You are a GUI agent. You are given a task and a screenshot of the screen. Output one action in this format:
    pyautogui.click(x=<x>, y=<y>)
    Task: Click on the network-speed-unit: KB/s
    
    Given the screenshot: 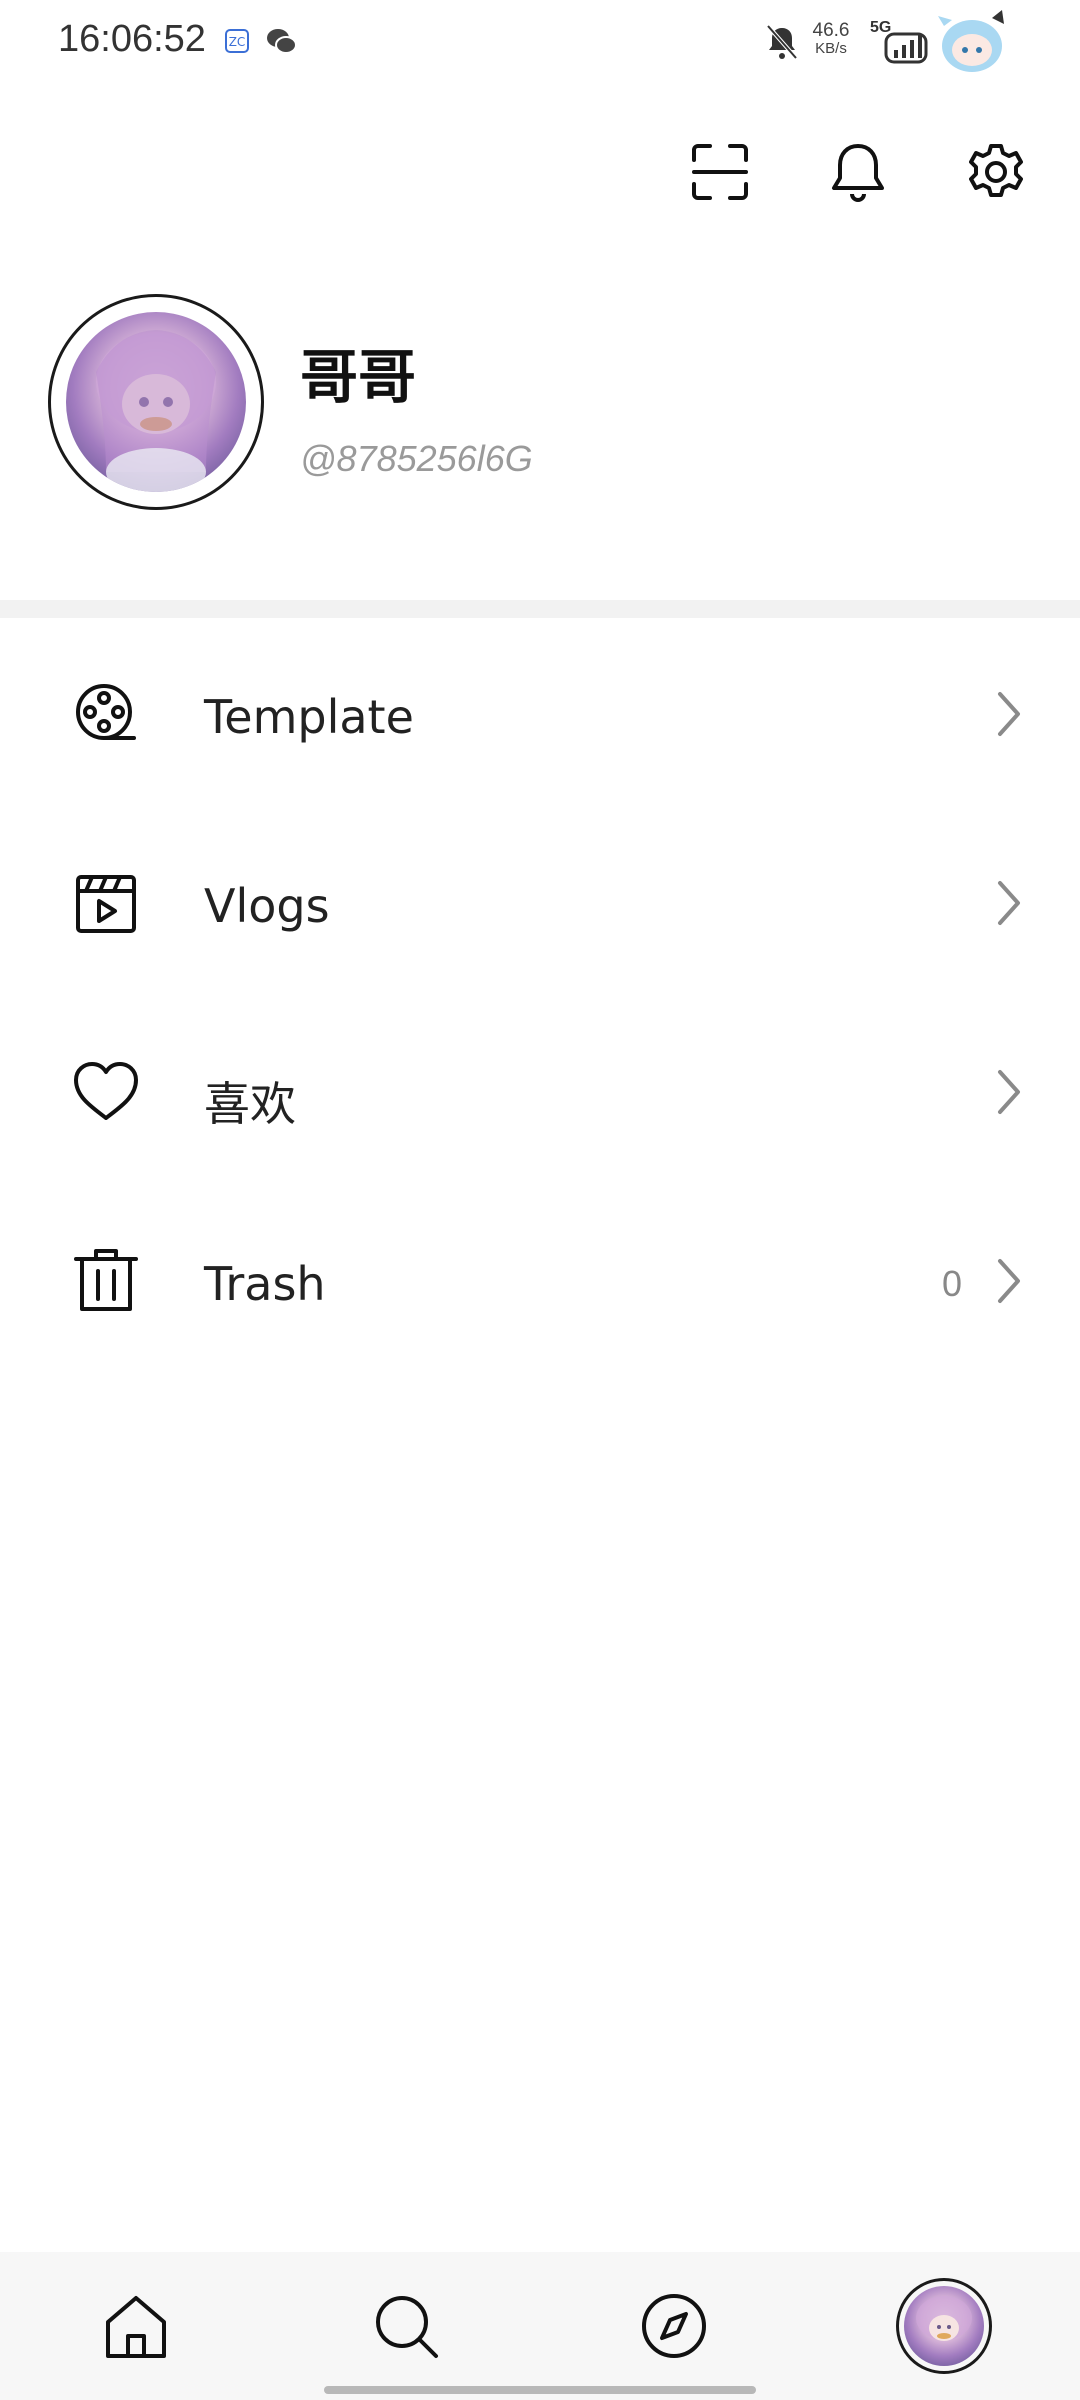 What is the action you would take?
    pyautogui.click(x=831, y=48)
    